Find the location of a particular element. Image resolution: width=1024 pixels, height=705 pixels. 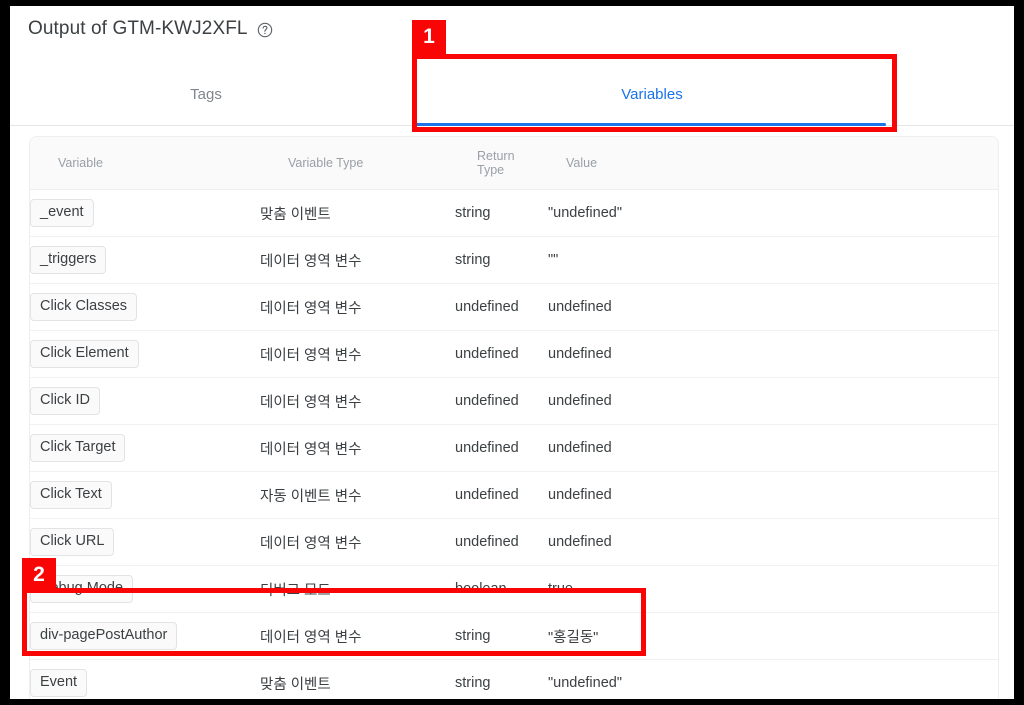

cell-value: "" is located at coordinates (773, 260).